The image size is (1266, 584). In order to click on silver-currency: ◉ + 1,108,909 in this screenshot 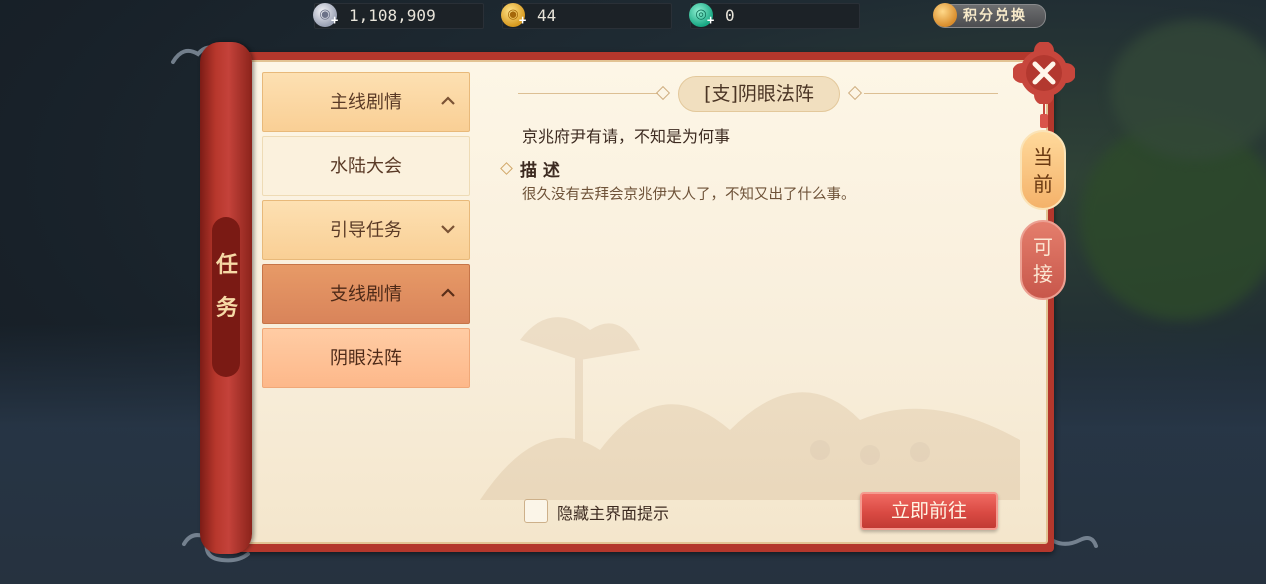, I will do `click(398, 16)`.